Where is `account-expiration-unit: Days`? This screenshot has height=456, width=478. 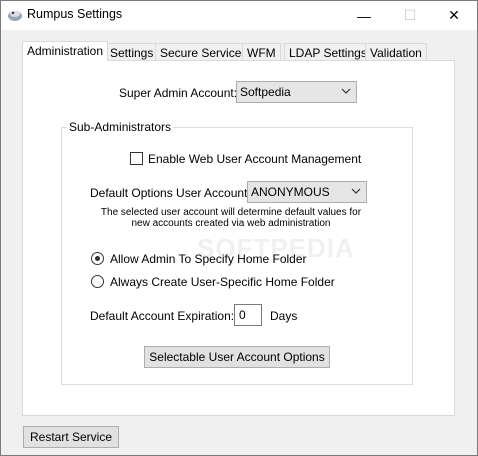 account-expiration-unit: Days is located at coordinates (284, 316).